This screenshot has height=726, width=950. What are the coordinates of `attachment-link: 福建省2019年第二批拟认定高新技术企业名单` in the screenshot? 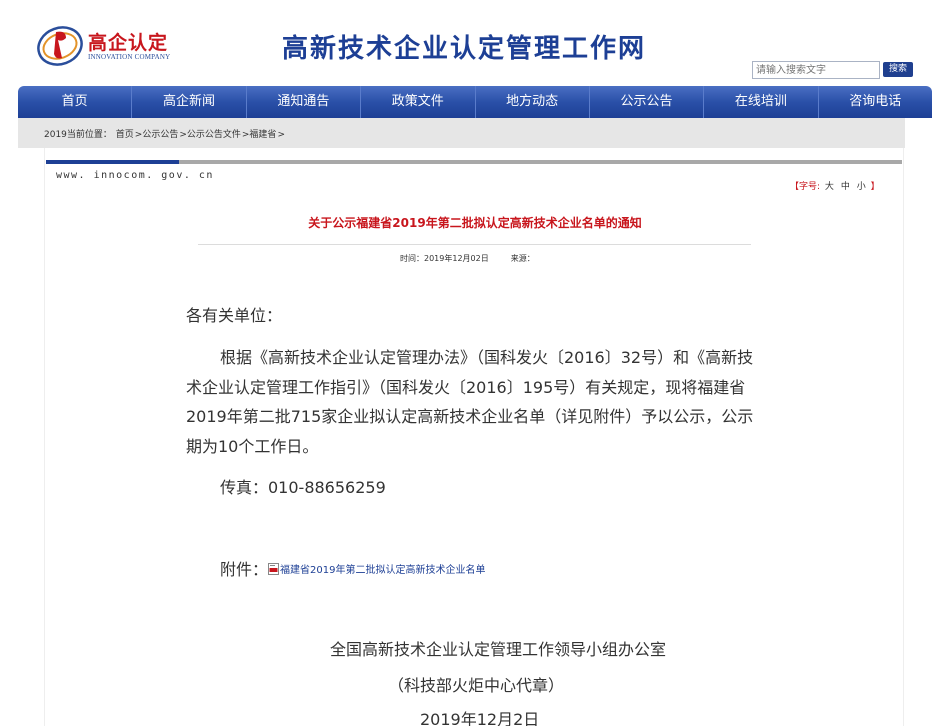 It's located at (382, 570).